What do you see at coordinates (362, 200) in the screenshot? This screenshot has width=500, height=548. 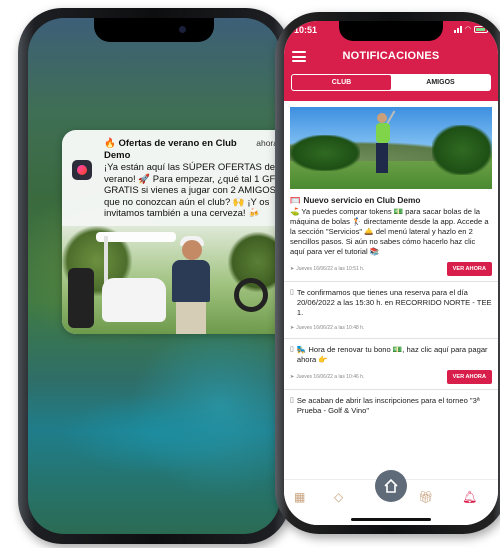 I see `card-title: Nuevo servicio en Club Demo` at bounding box center [362, 200].